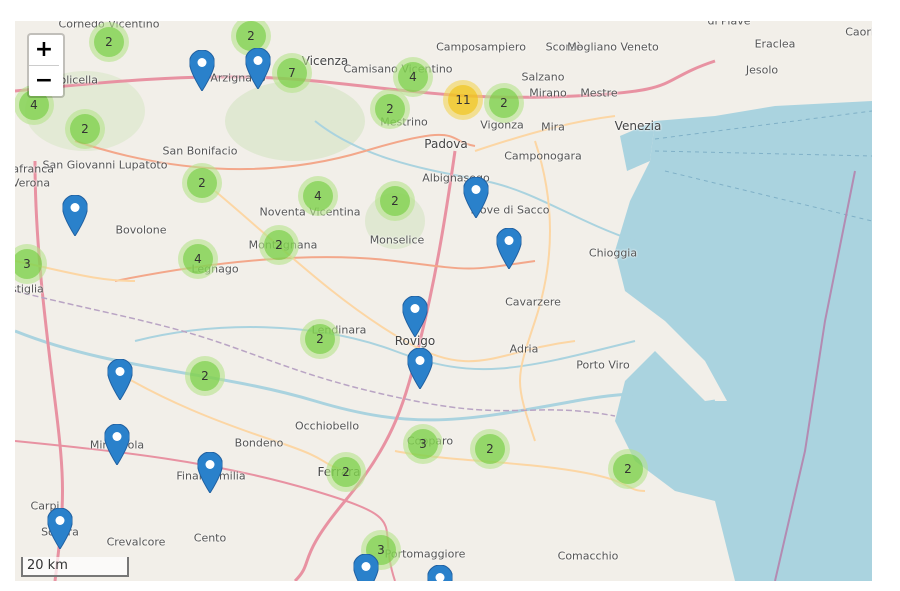 This screenshot has width=900, height=591. I want to click on marker-cluster: 11, so click(463, 100).